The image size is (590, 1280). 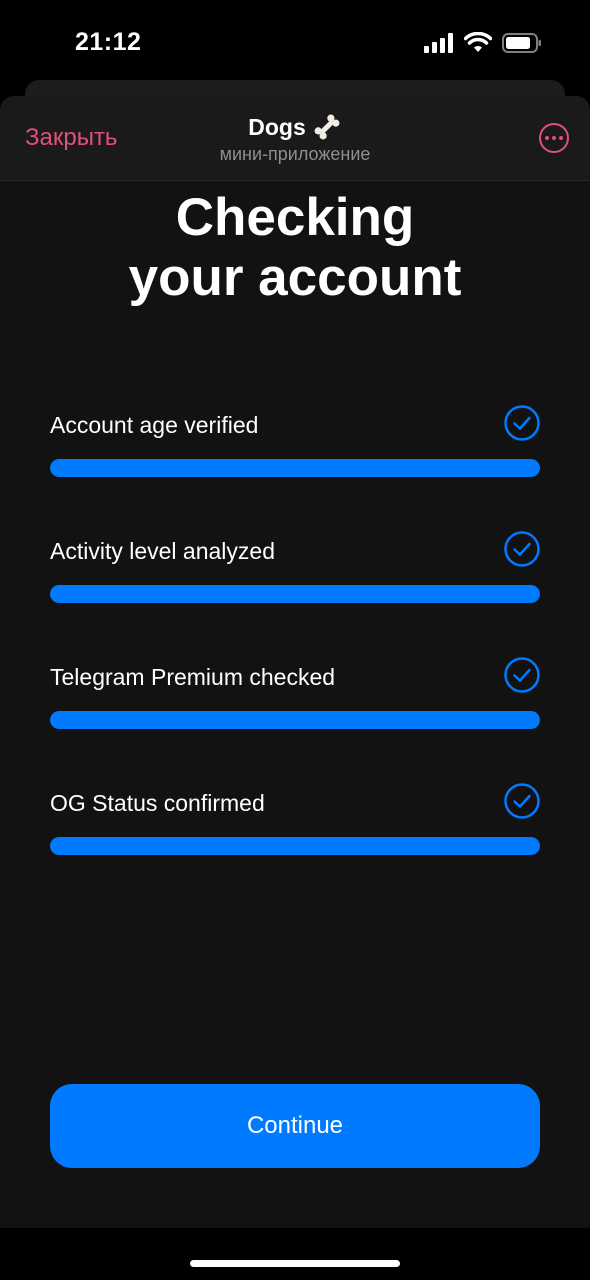 I want to click on bone-icon, so click(x=327, y=127).